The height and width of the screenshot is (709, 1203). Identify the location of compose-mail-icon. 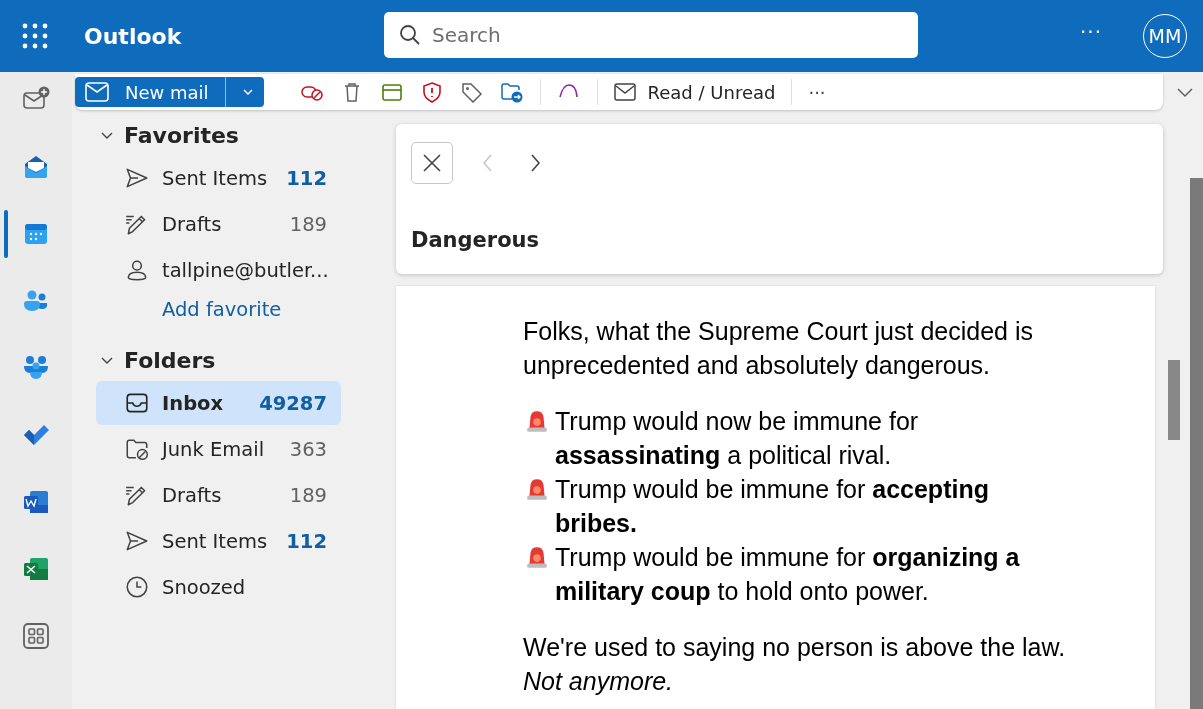
(36, 97).